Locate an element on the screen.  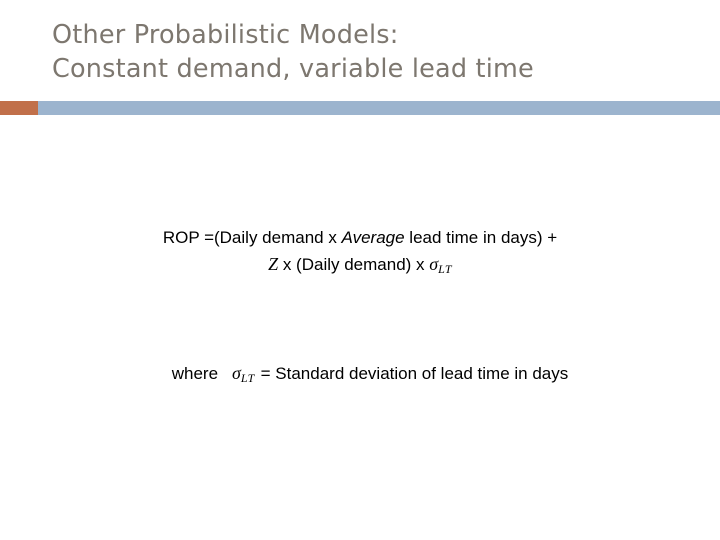
title-line-1: Other Probabilistic Models: is located at coordinates (225, 35).